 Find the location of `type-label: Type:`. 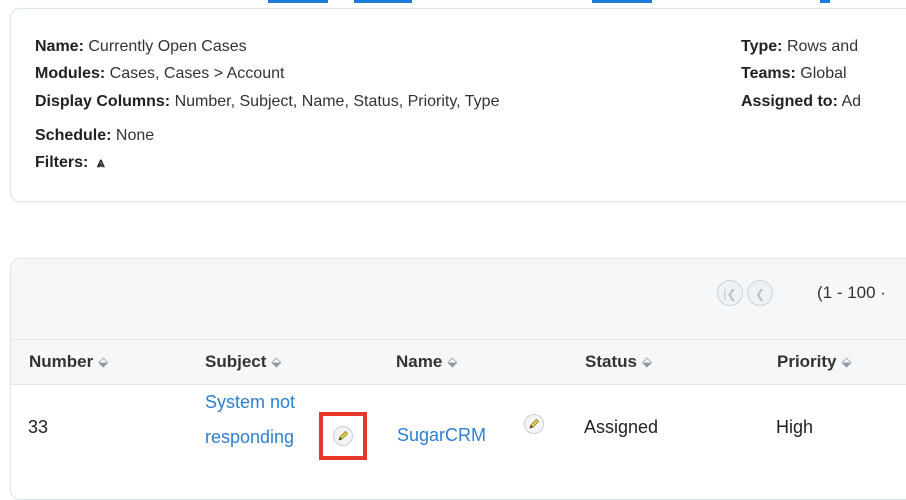

type-label: Type: is located at coordinates (762, 46).